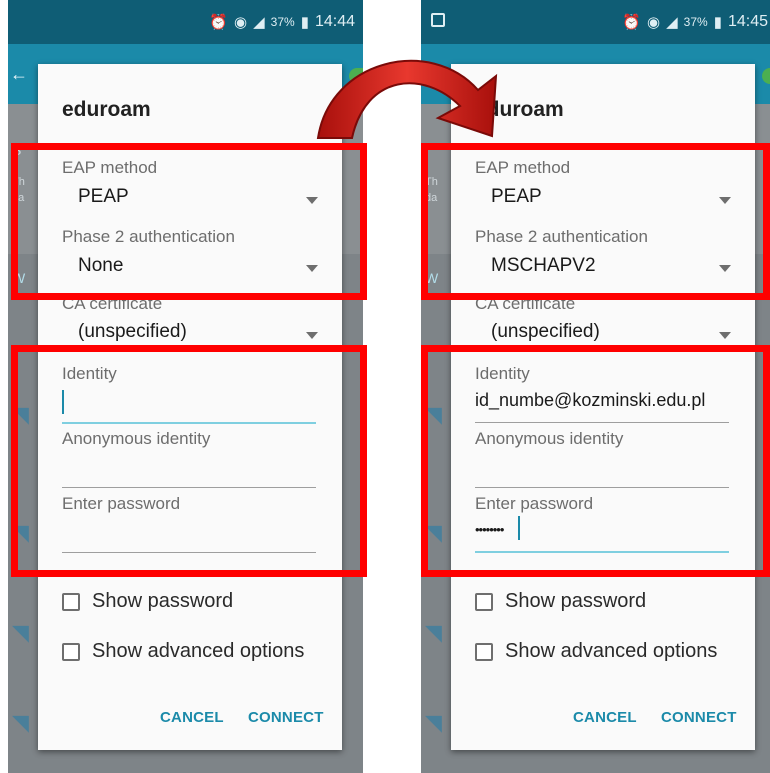 The image size is (770, 773). Describe the element at coordinates (334, 21) in the screenshot. I see `status-time: 14:44` at that location.